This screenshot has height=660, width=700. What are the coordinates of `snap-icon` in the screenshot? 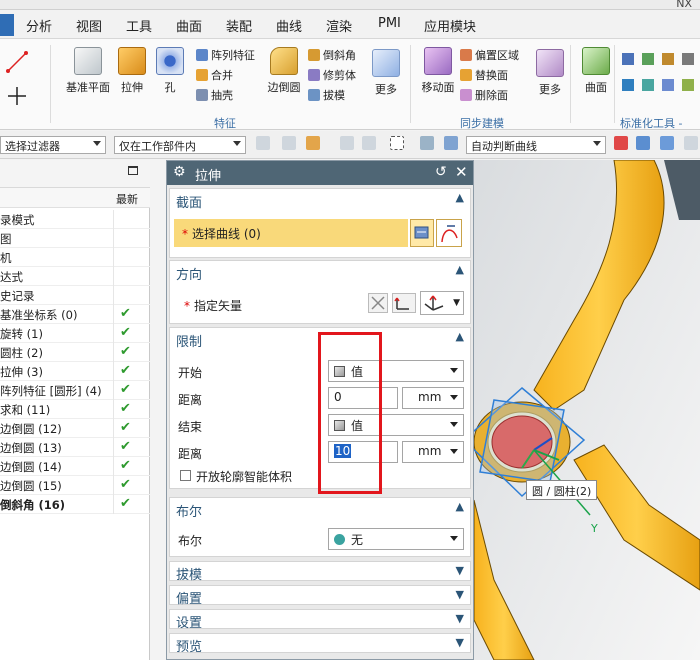 It's located at (289, 143).